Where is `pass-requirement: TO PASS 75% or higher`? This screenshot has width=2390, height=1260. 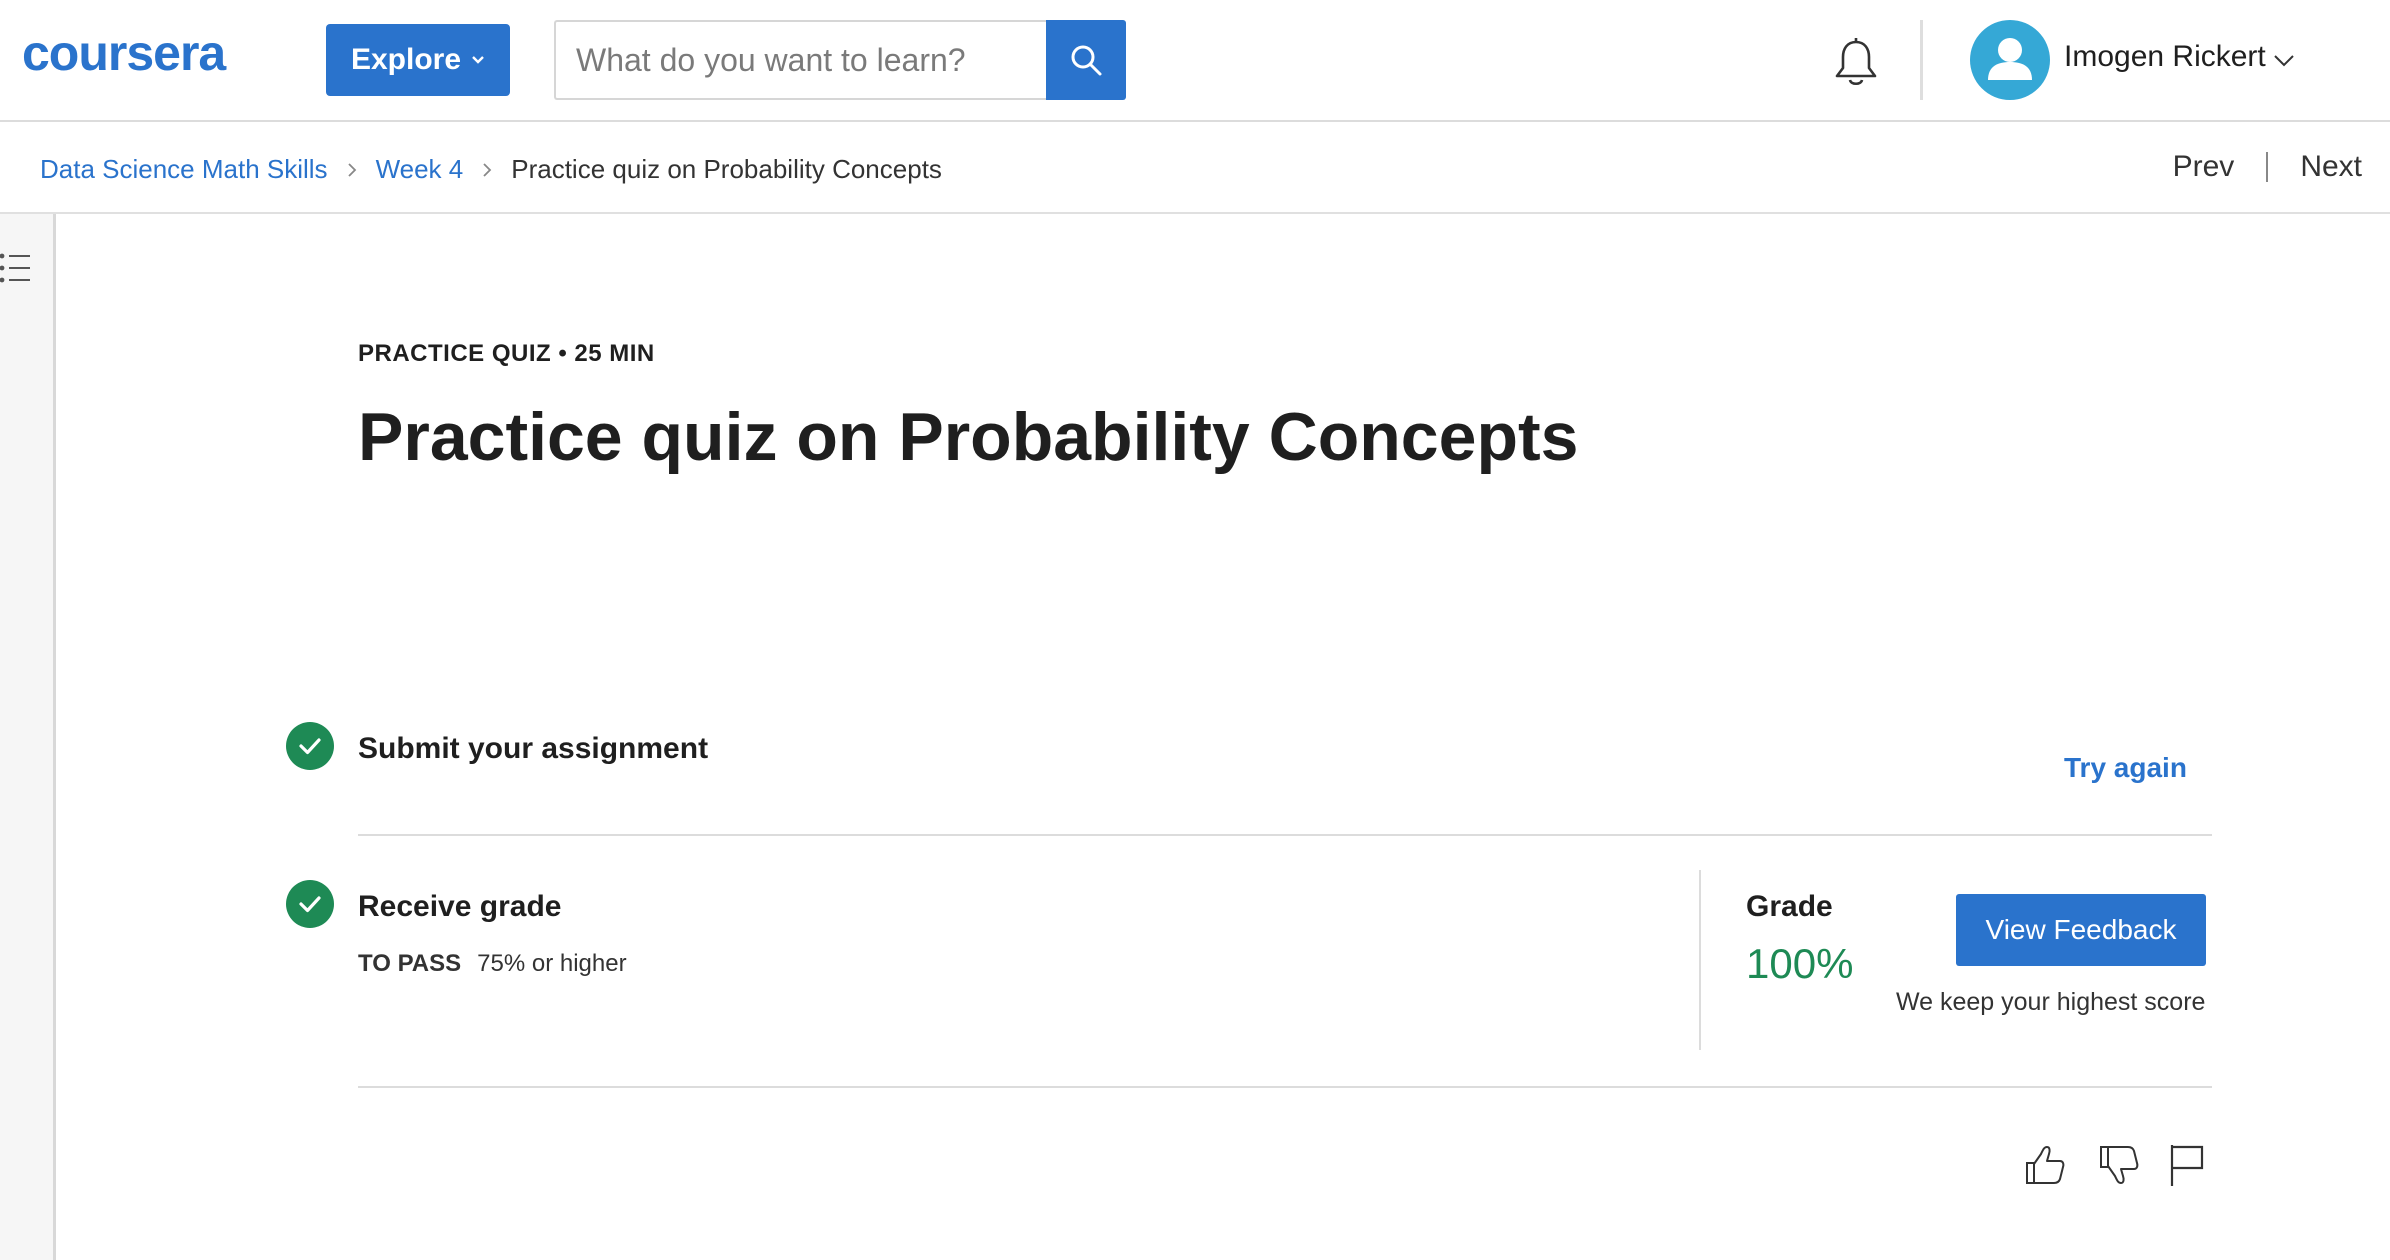
pass-requirement: TO PASS 75% or higher is located at coordinates (492, 964).